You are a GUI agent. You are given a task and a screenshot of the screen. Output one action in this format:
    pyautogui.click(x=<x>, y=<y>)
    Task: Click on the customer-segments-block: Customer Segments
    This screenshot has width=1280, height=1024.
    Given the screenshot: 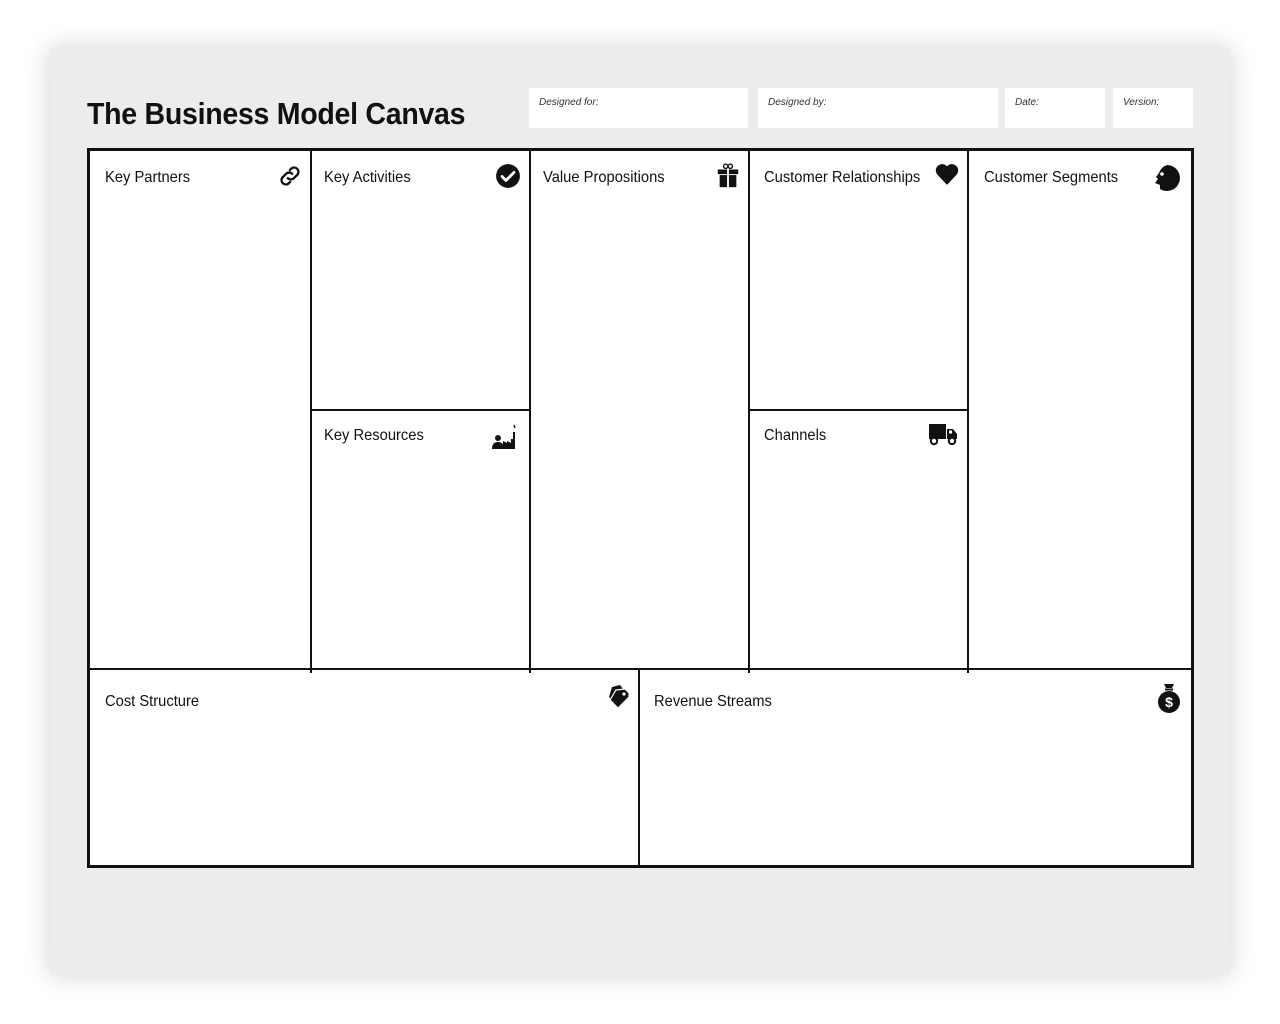 What is the action you would take?
    pyautogui.click(x=1080, y=409)
    